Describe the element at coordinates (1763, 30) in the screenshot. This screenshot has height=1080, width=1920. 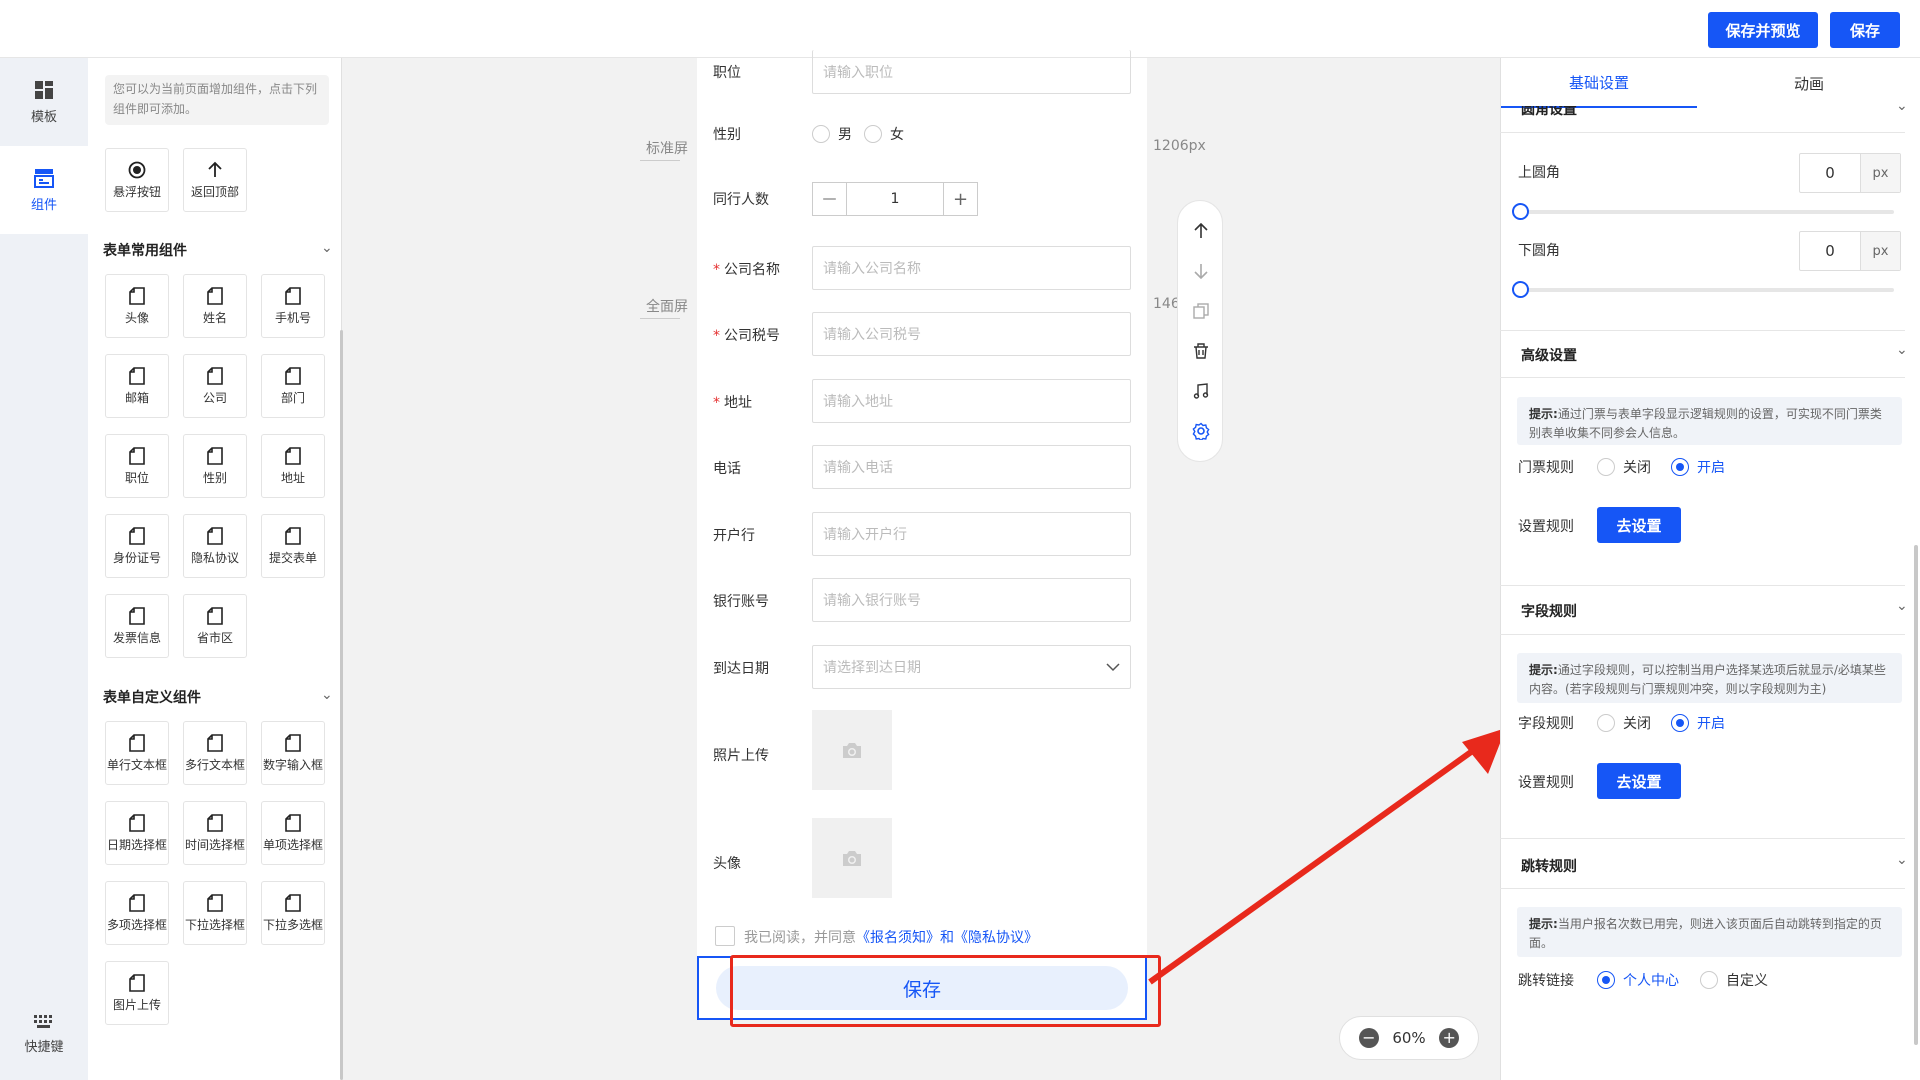
I see `save-preview-button: 保存并预览` at that location.